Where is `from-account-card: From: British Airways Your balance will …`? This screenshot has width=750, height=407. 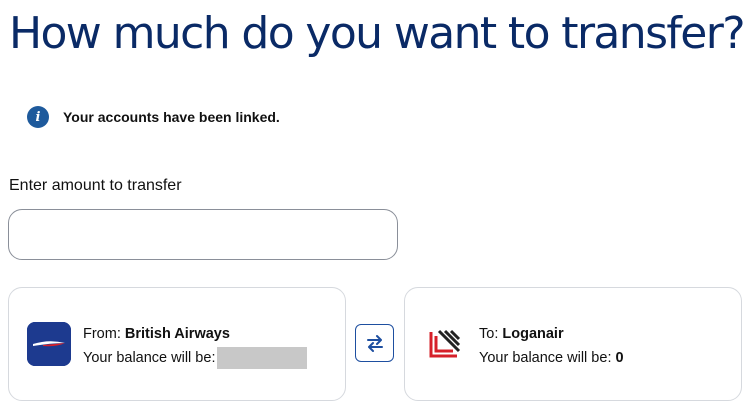 from-account-card: From: British Airways Your balance will … is located at coordinates (177, 344).